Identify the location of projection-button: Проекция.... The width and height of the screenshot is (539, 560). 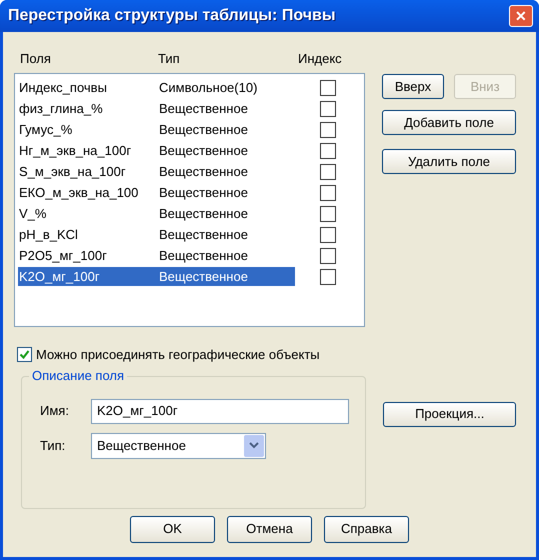
(449, 414).